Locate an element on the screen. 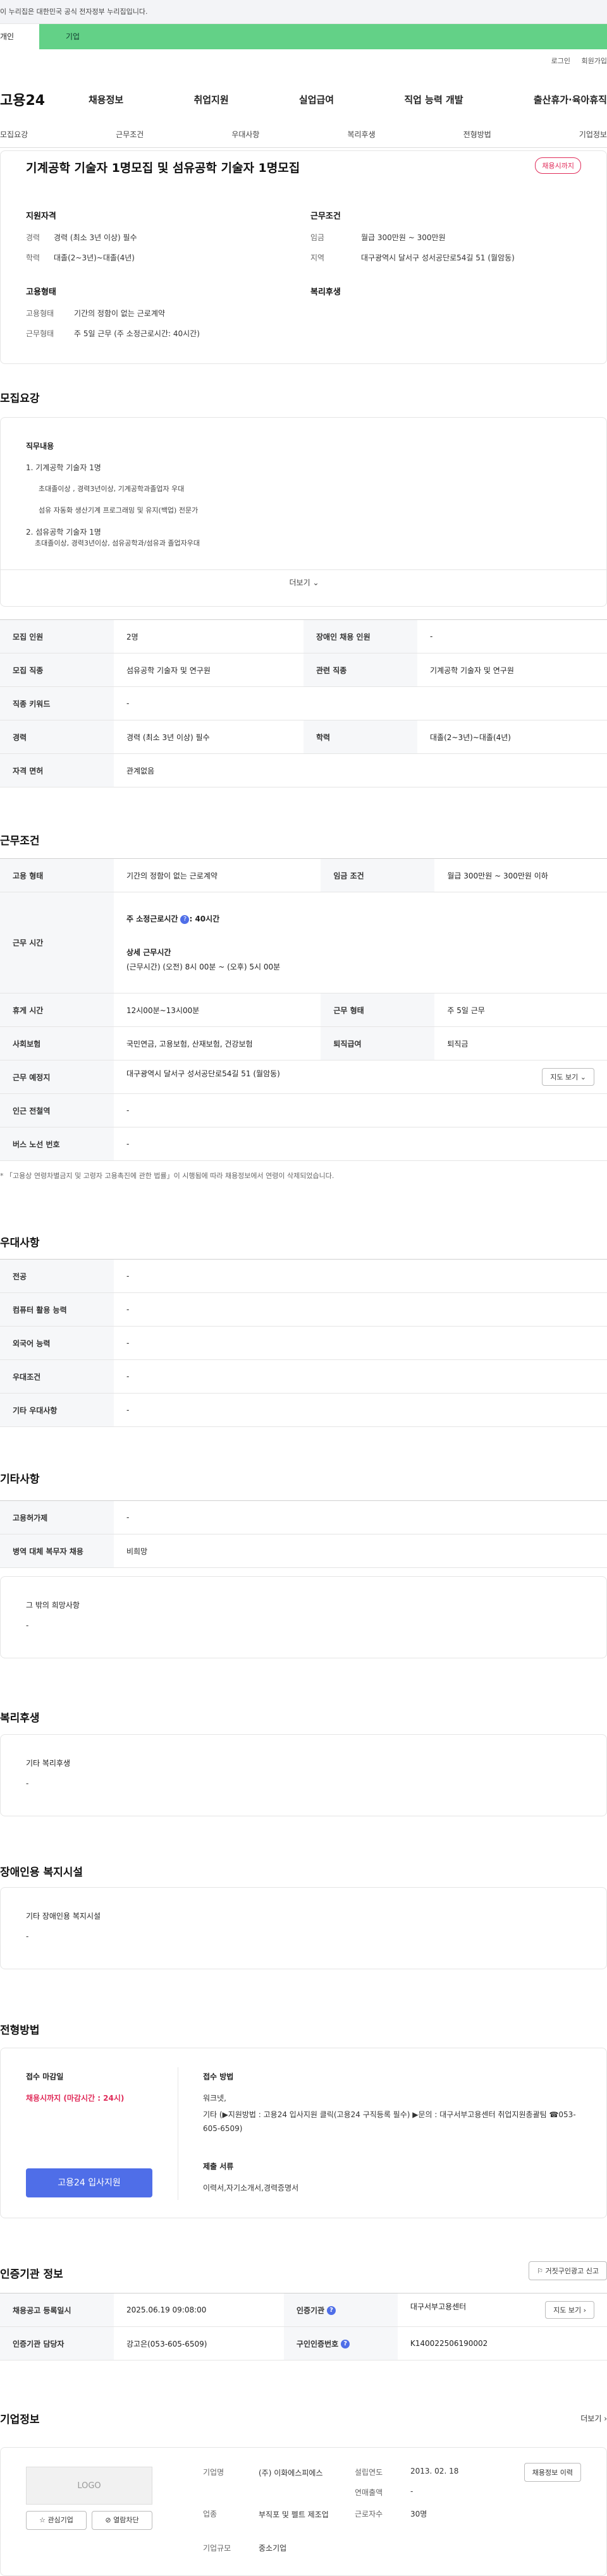 This screenshot has height=2576, width=607. tab-personal: 개인 is located at coordinates (20, 36).